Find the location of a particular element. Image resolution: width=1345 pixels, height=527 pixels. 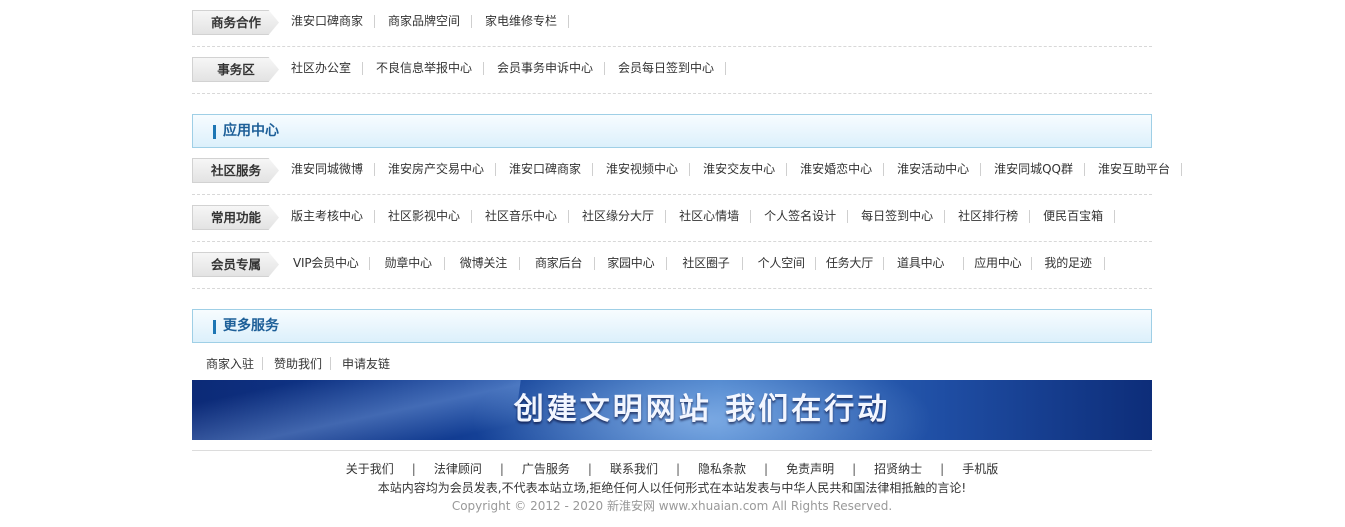

section-title: 应用中心 is located at coordinates (251, 131).